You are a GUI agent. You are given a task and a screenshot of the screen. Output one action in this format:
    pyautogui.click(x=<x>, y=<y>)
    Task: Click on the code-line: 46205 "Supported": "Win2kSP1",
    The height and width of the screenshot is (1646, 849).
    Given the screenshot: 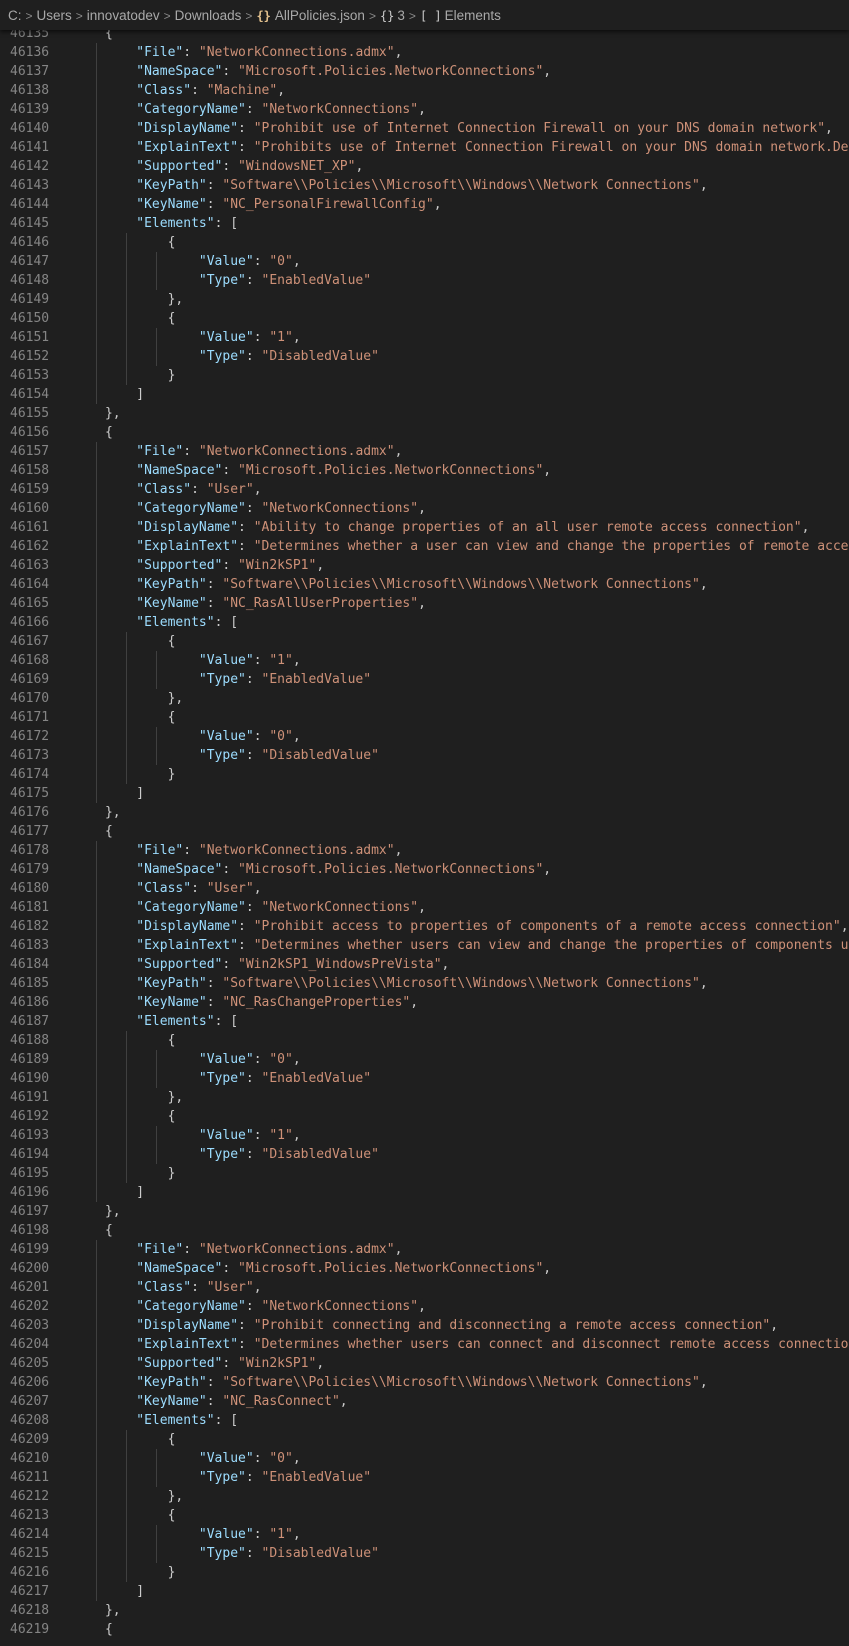 What is the action you would take?
    pyautogui.click(x=424, y=1363)
    